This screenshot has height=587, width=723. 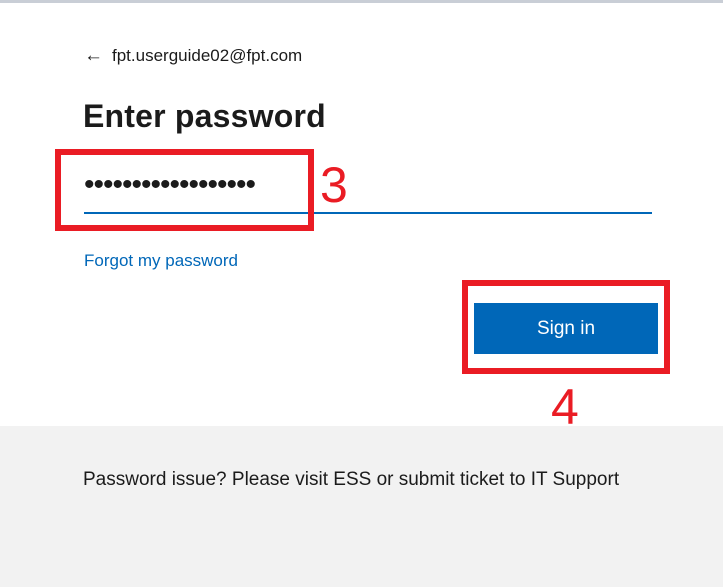 What do you see at coordinates (170, 184) in the screenshot?
I see `password-masked-value: ••••••••••••••••••` at bounding box center [170, 184].